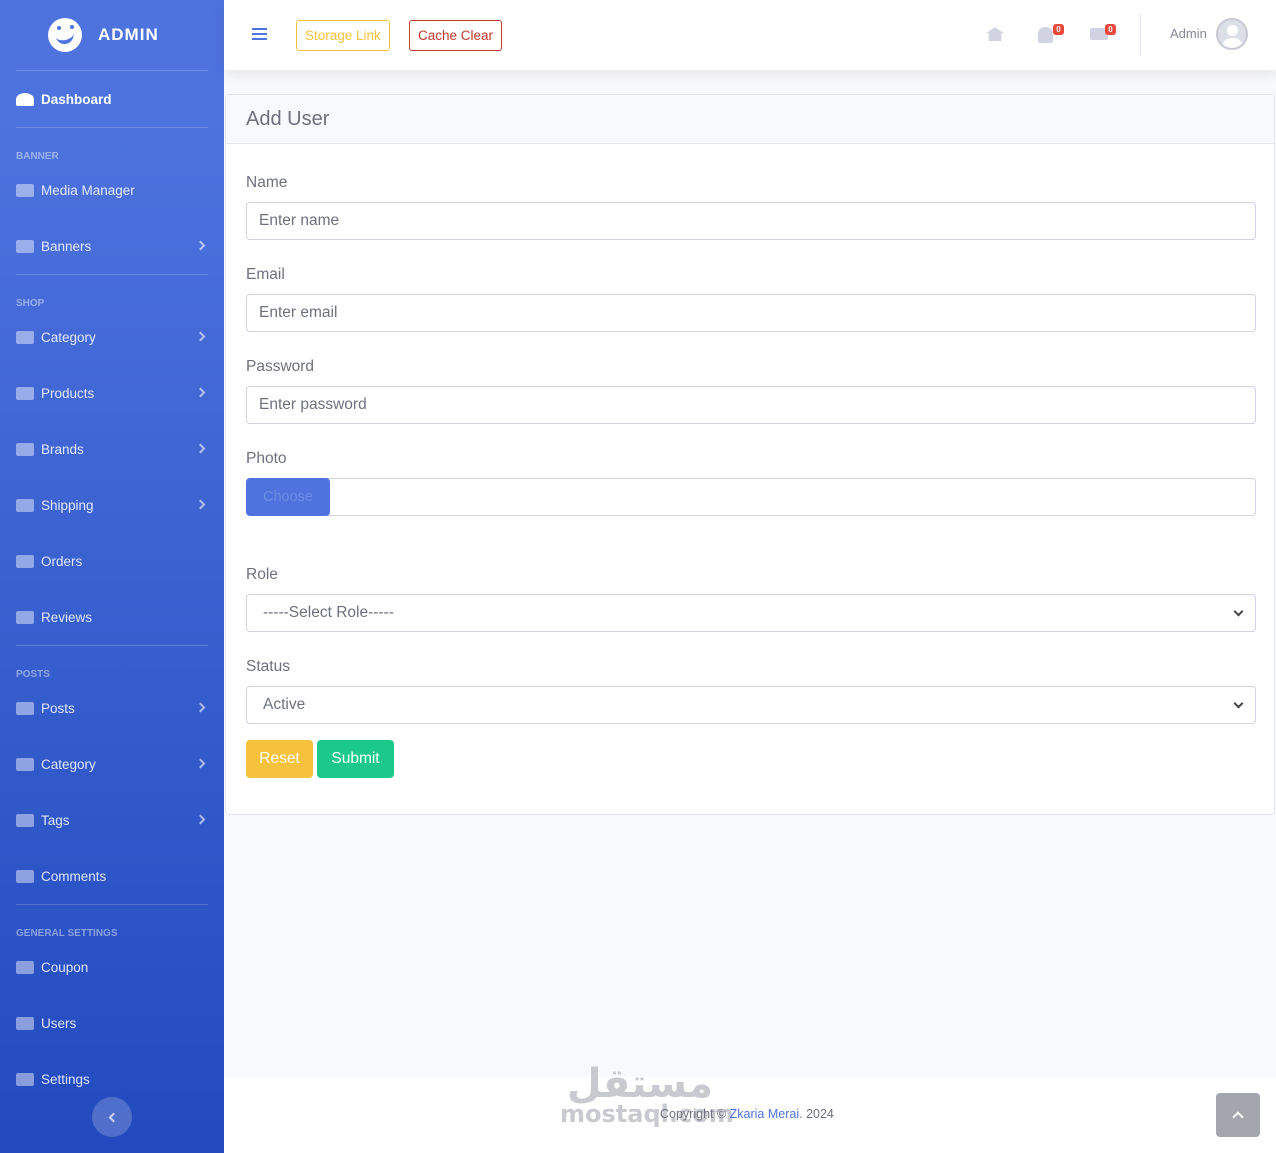  What do you see at coordinates (1188, 33) in the screenshot?
I see `user-name: Admin` at bounding box center [1188, 33].